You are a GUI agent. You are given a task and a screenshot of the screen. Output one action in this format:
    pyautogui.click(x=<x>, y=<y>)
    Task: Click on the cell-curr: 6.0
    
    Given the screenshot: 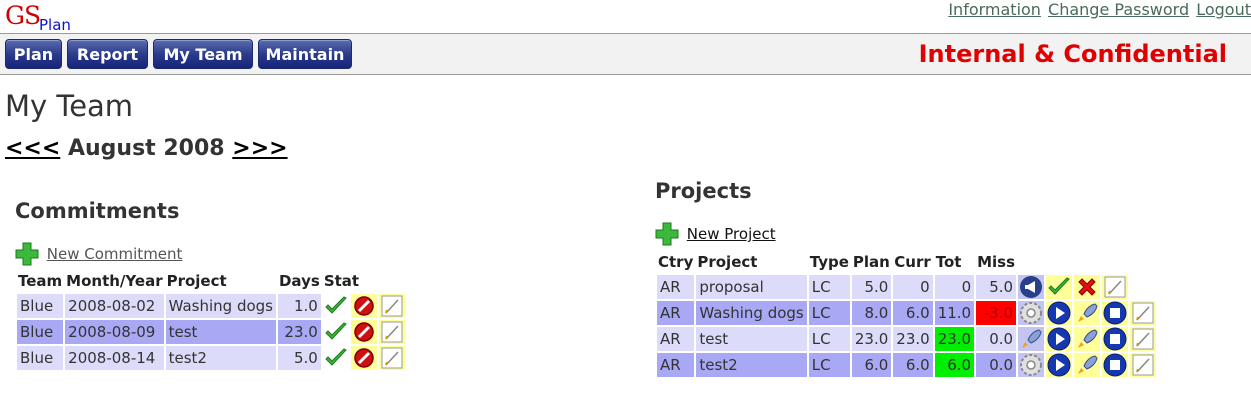 What is the action you would take?
    pyautogui.click(x=913, y=365)
    